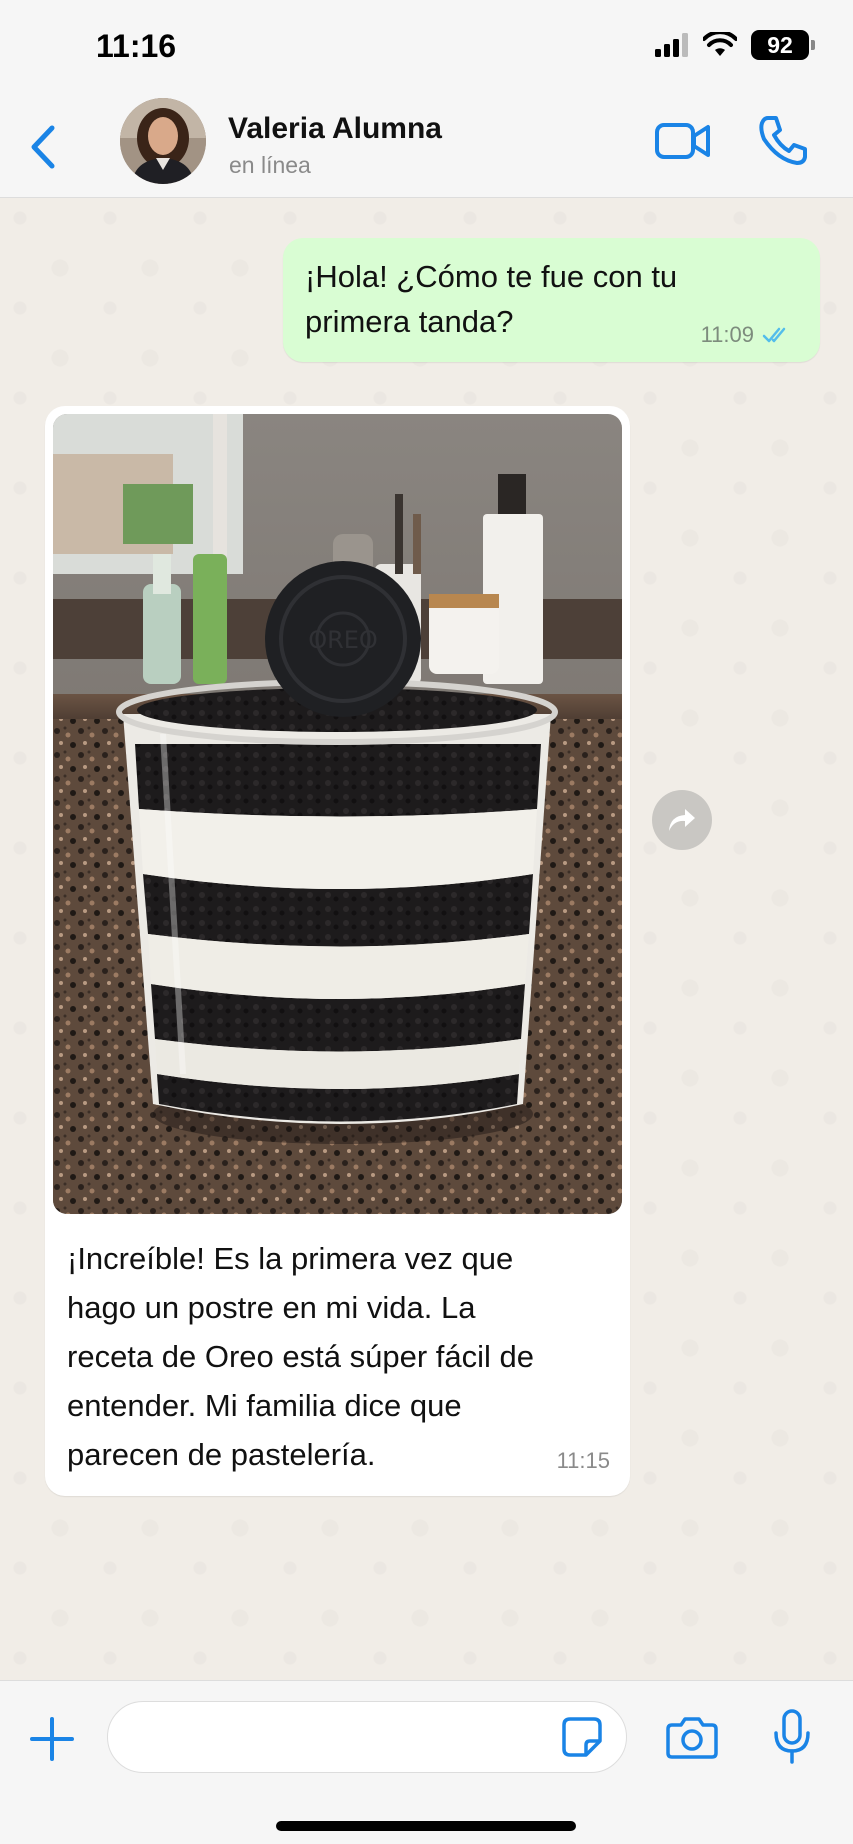  What do you see at coordinates (335, 129) in the screenshot?
I see `contact-name: Valeria Alumna` at bounding box center [335, 129].